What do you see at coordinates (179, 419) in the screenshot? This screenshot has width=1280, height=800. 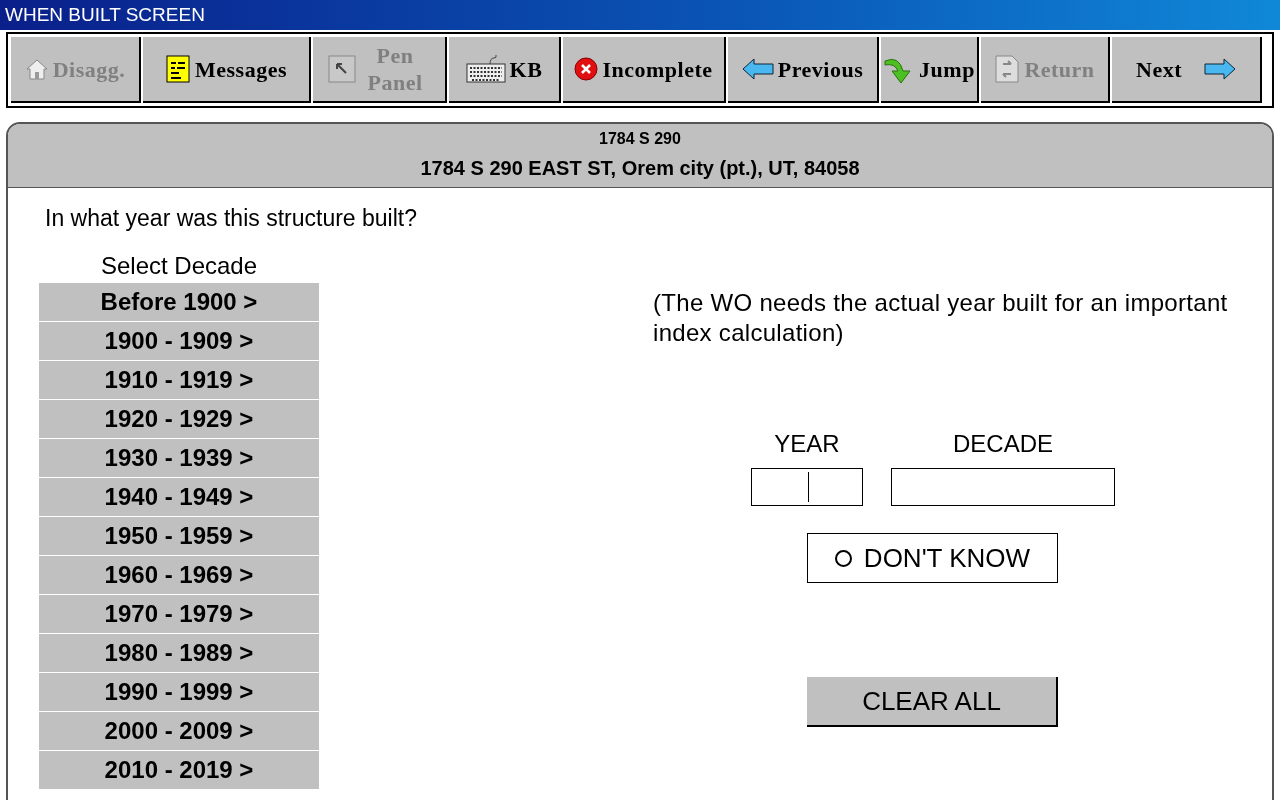 I see `decade-button: 1920 - 1929 >` at bounding box center [179, 419].